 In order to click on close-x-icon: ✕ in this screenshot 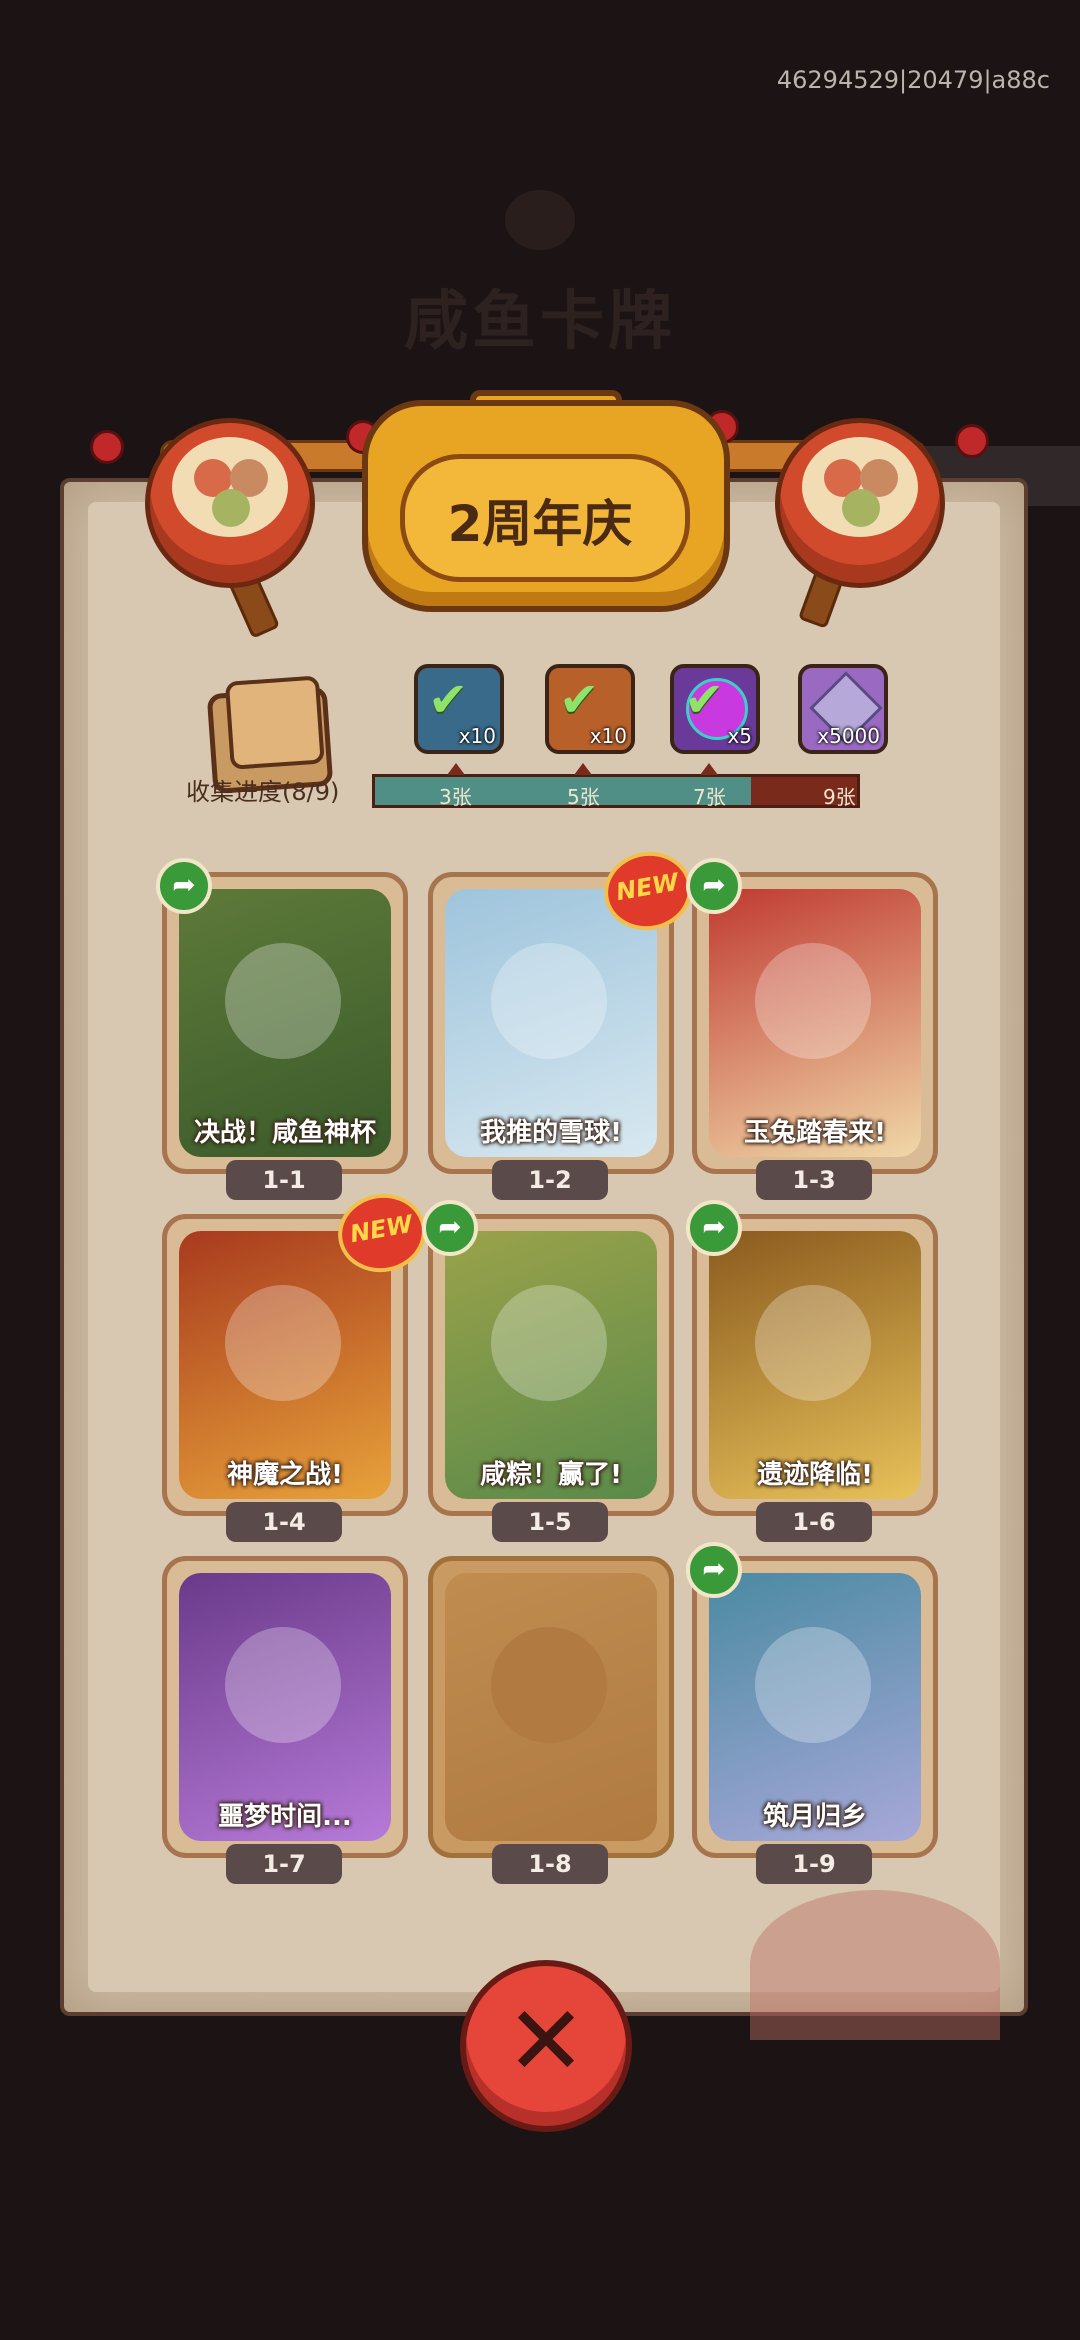, I will do `click(546, 2041)`.